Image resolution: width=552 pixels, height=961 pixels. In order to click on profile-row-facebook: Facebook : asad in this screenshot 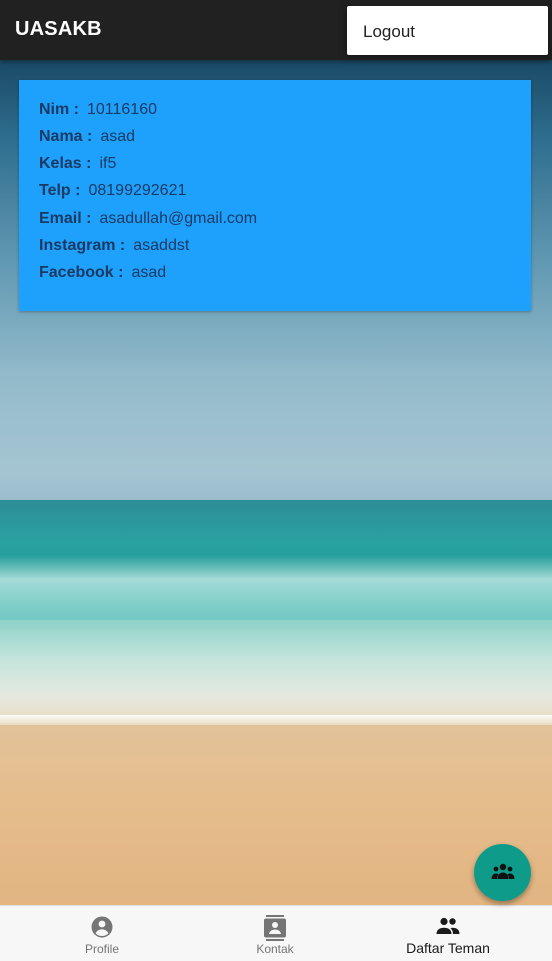, I will do `click(102, 273)`.